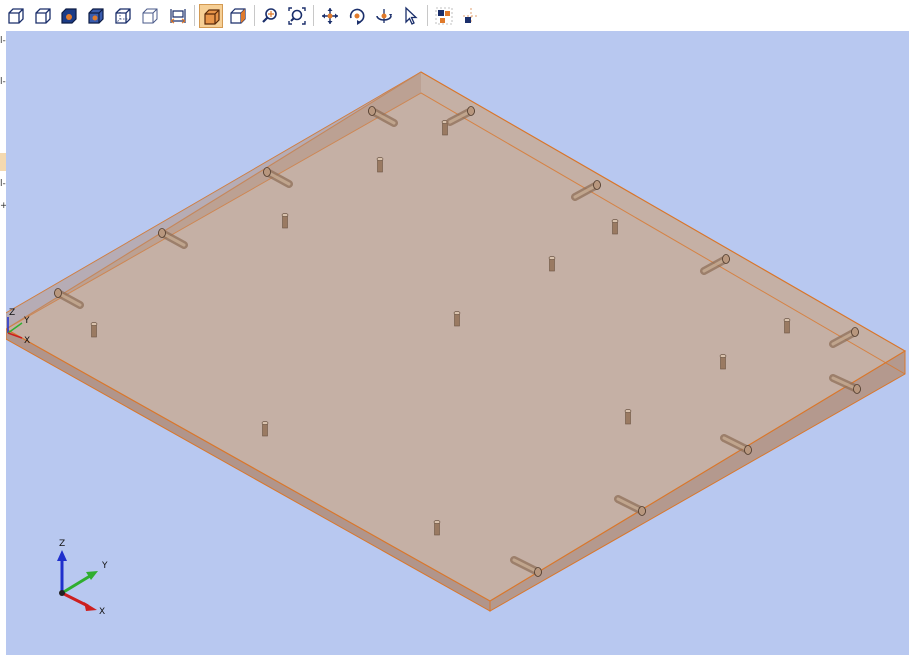  Describe the element at coordinates (82, 578) in the screenshot. I see `axis-triad: Z Y X` at that location.